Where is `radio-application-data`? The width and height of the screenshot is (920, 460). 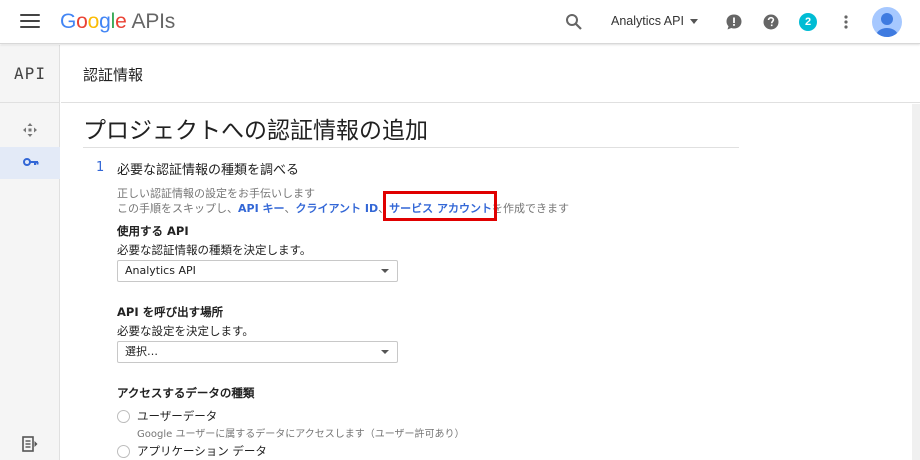 radio-application-data is located at coordinates (123, 451).